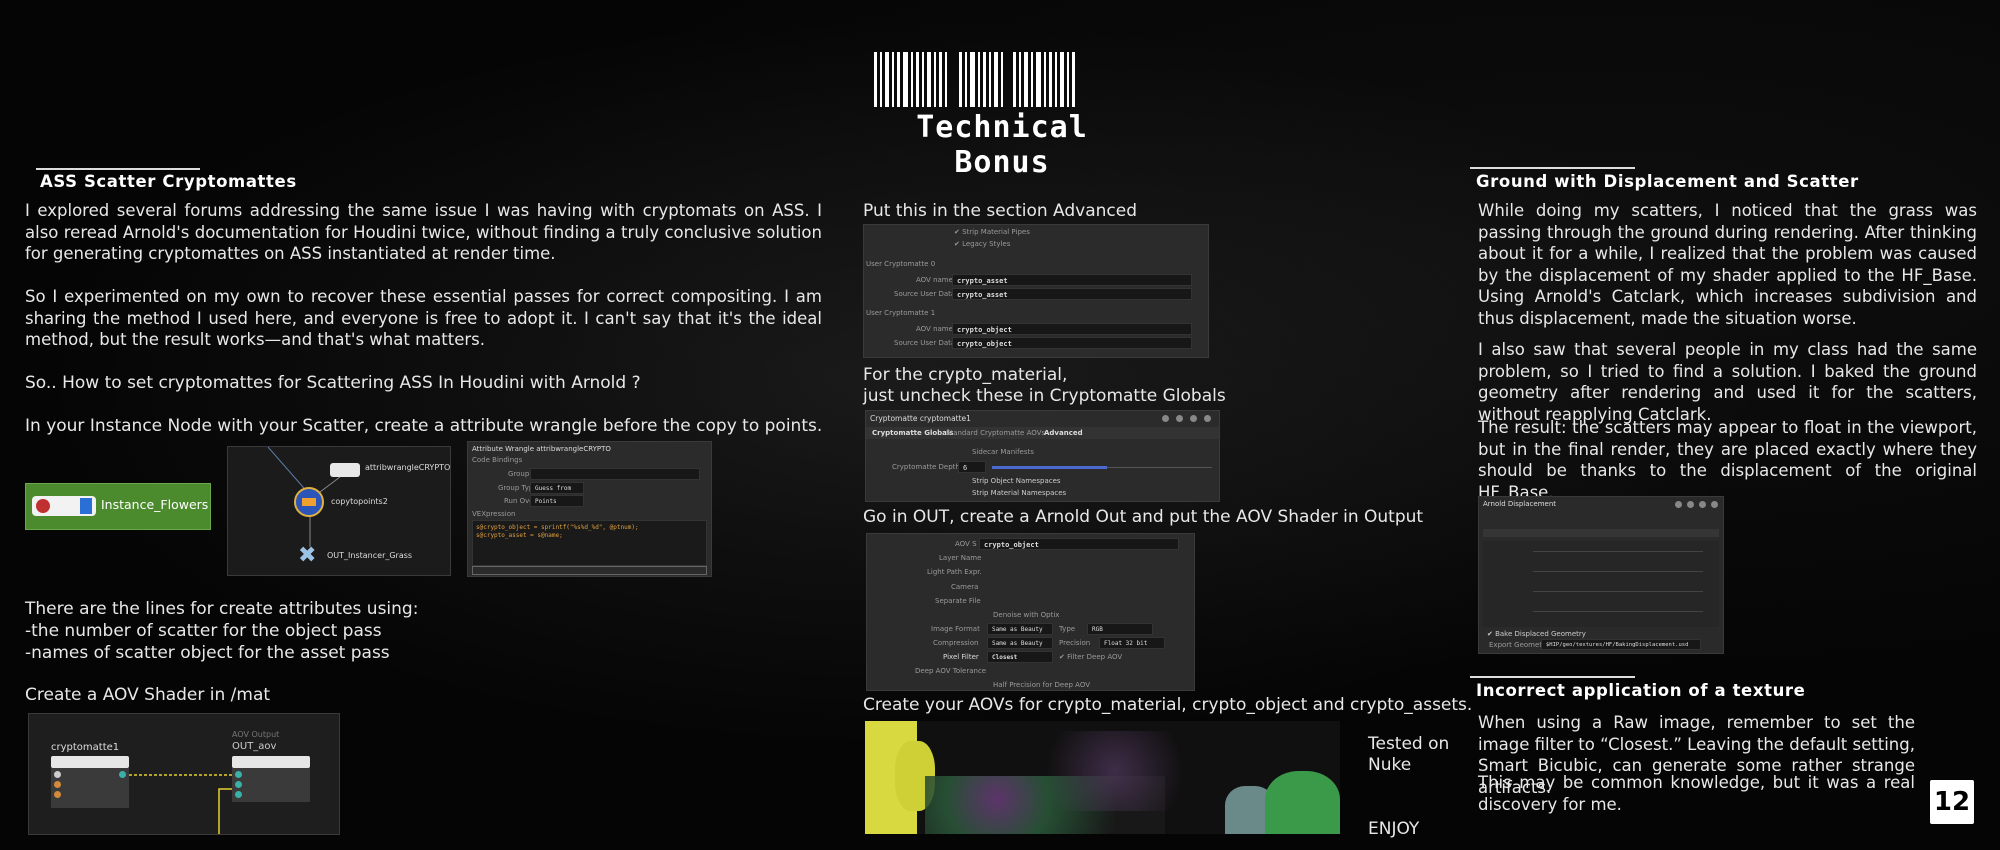  I want to click on tab-globals: Cryptomatte Globals, so click(912, 433).